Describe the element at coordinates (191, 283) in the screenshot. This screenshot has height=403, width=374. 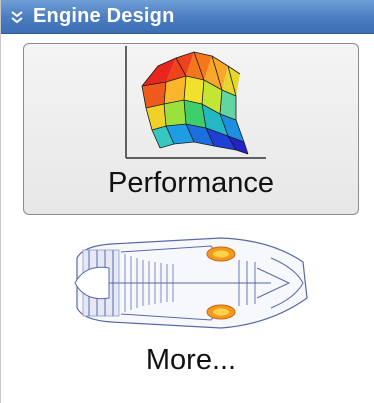
I see `turbofan-engine-icon` at that location.